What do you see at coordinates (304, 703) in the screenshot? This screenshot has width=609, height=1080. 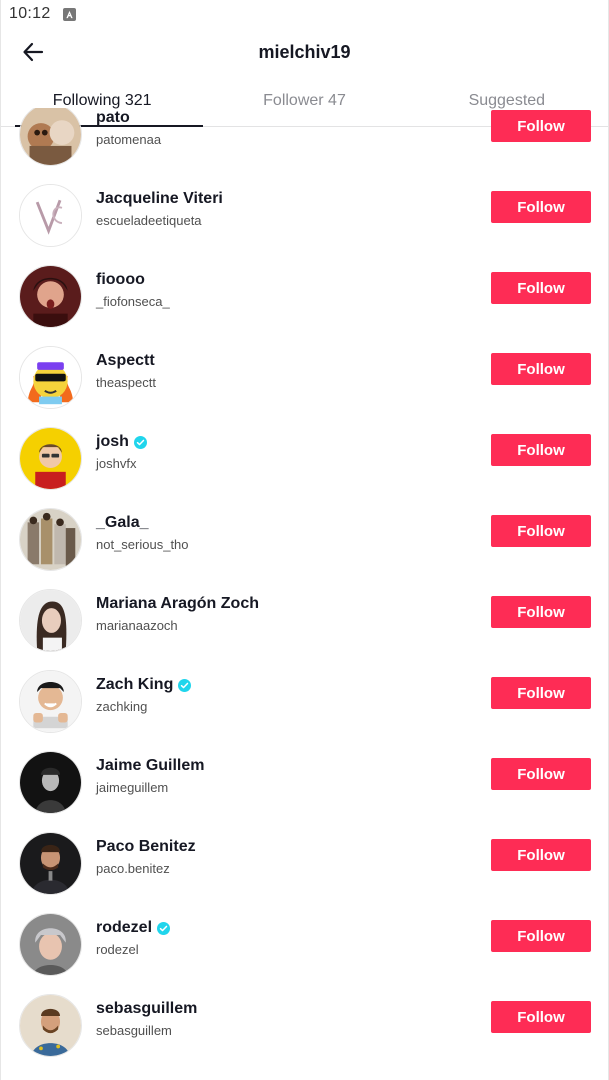 I see `list-item: Zach King zachking Follow` at bounding box center [304, 703].